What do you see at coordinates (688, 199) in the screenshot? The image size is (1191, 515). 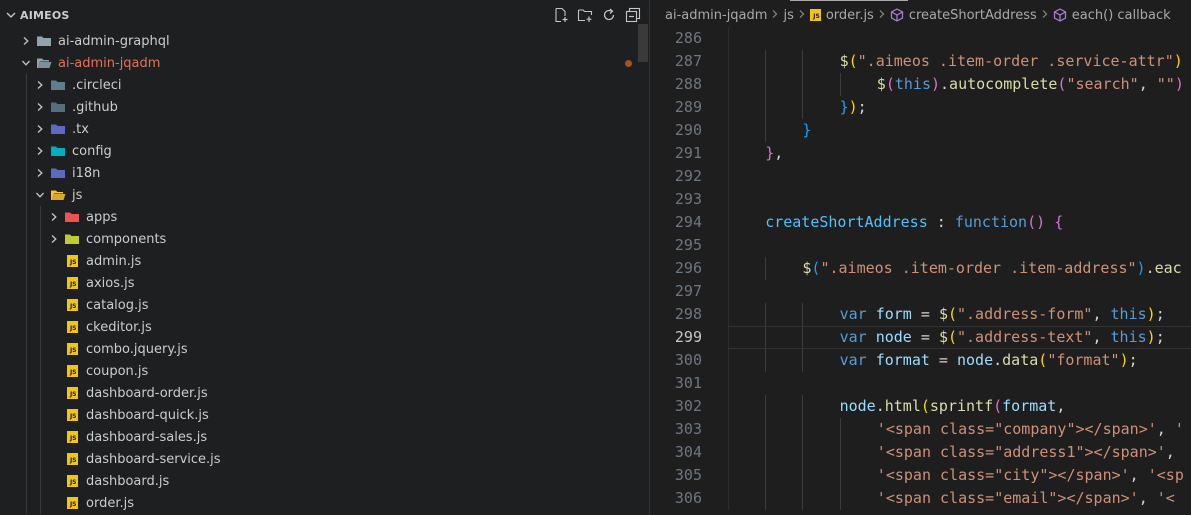 I see `line-number: 293` at bounding box center [688, 199].